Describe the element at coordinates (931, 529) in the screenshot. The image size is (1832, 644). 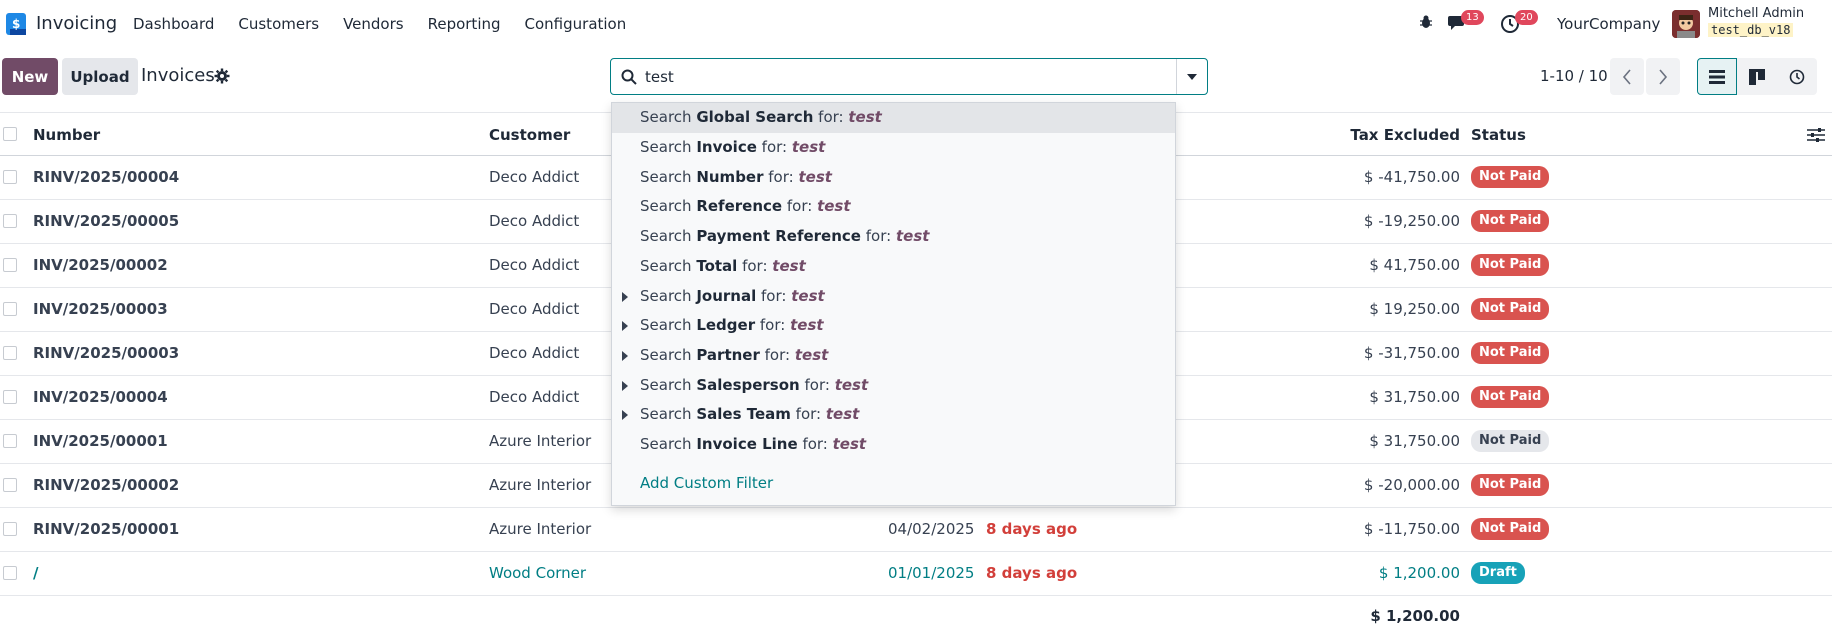
I see `invoice-date: 04/02/2025` at that location.